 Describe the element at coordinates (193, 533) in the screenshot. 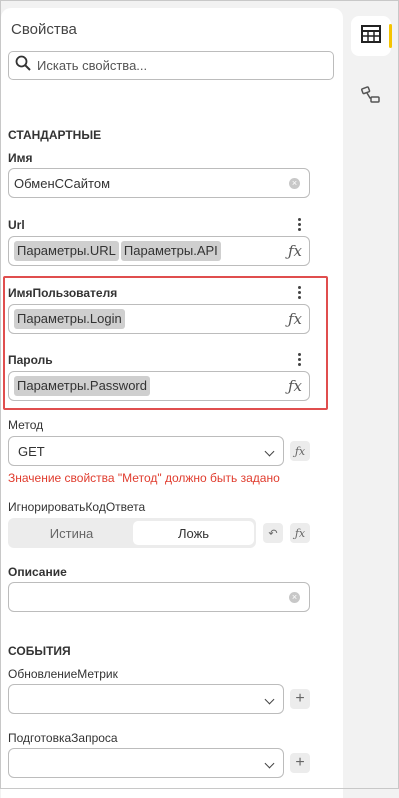

I see `toggle-option-false: Ложь` at that location.